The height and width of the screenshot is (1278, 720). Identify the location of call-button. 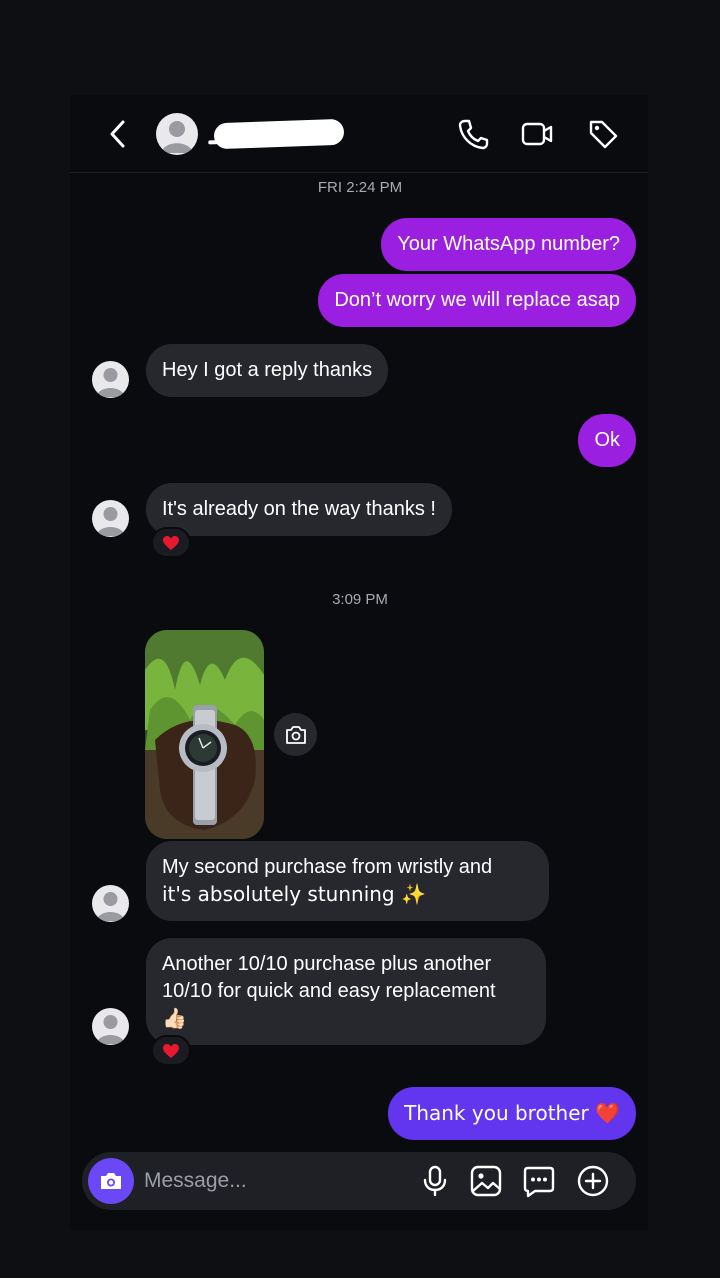
(473, 134).